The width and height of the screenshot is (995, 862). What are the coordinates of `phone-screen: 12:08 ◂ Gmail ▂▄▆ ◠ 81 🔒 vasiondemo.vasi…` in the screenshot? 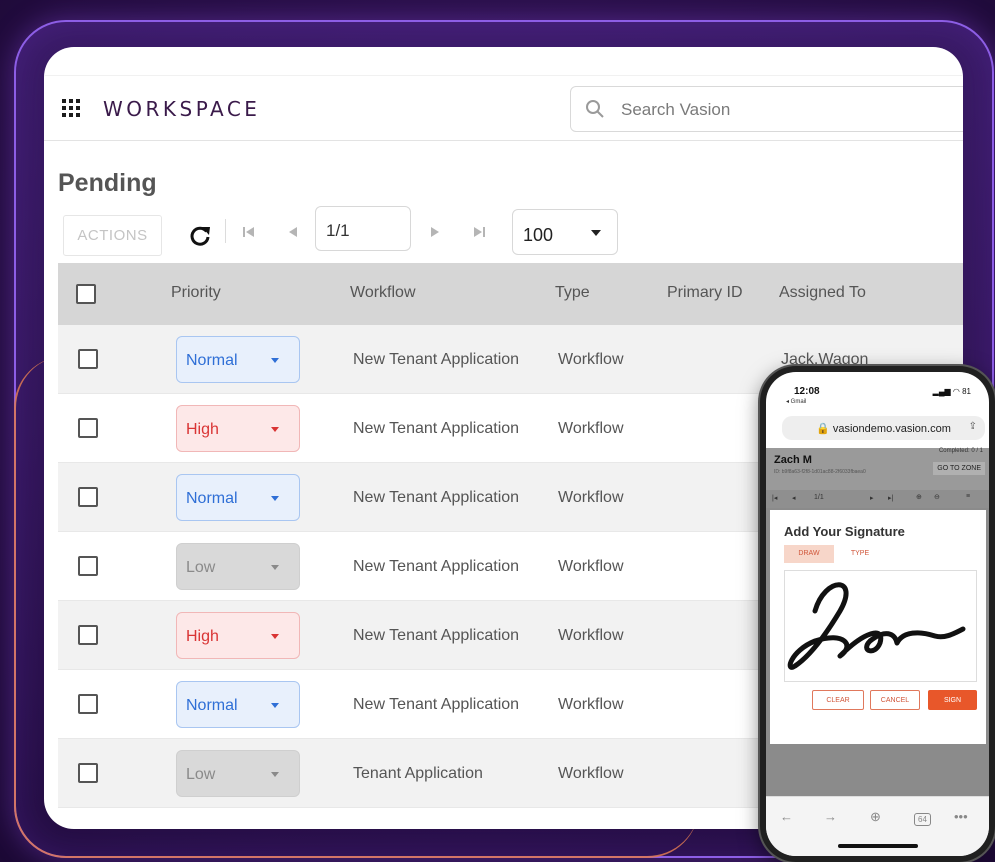 It's located at (877, 614).